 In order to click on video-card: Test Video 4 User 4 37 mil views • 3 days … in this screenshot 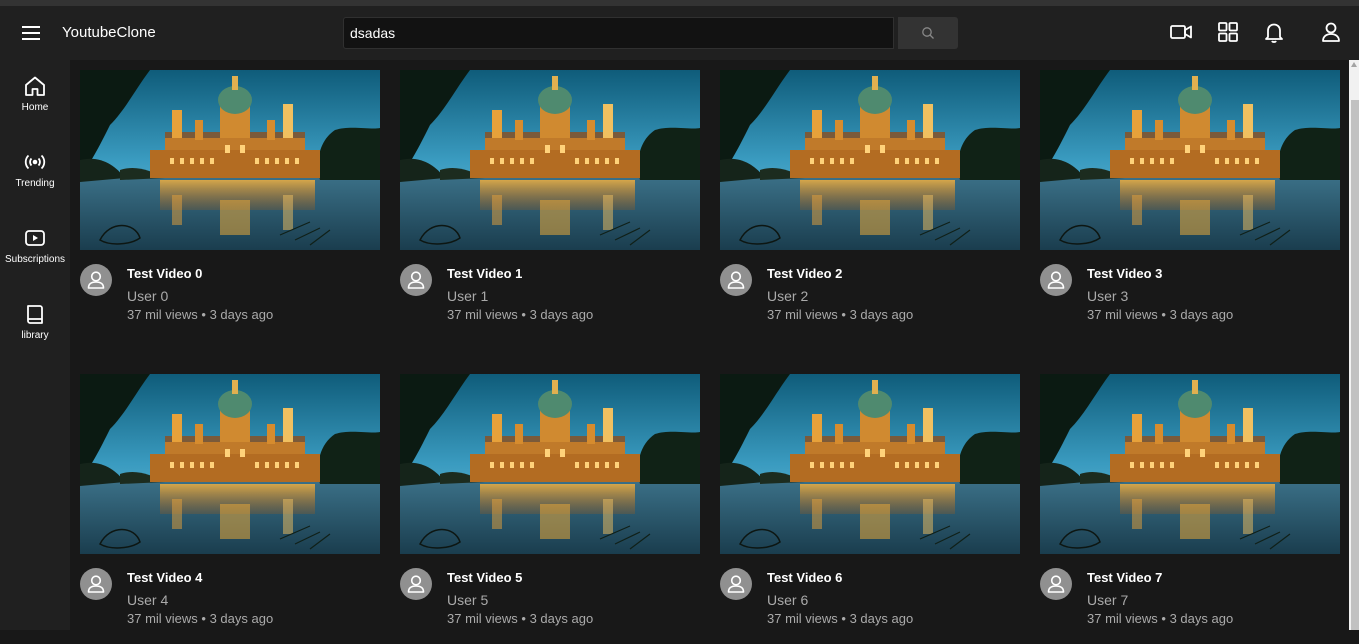, I will do `click(230, 509)`.